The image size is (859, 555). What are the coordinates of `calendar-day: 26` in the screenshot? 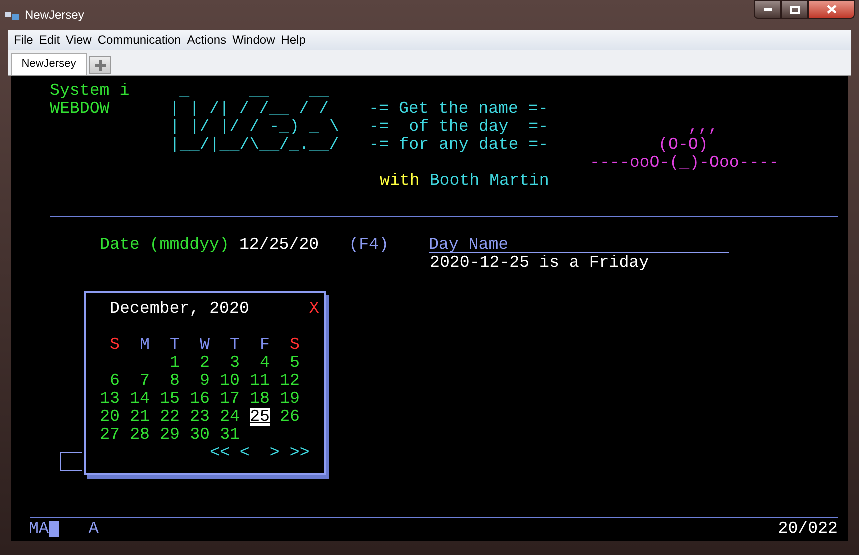 It's located at (290, 417).